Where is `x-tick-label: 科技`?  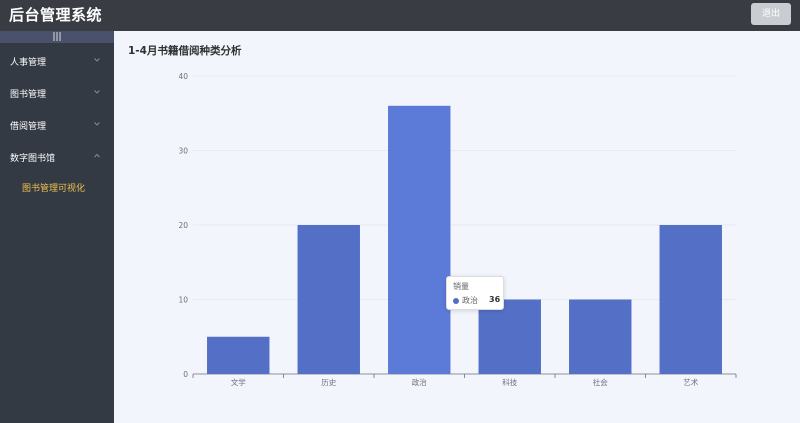 x-tick-label: 科技 is located at coordinates (509, 382).